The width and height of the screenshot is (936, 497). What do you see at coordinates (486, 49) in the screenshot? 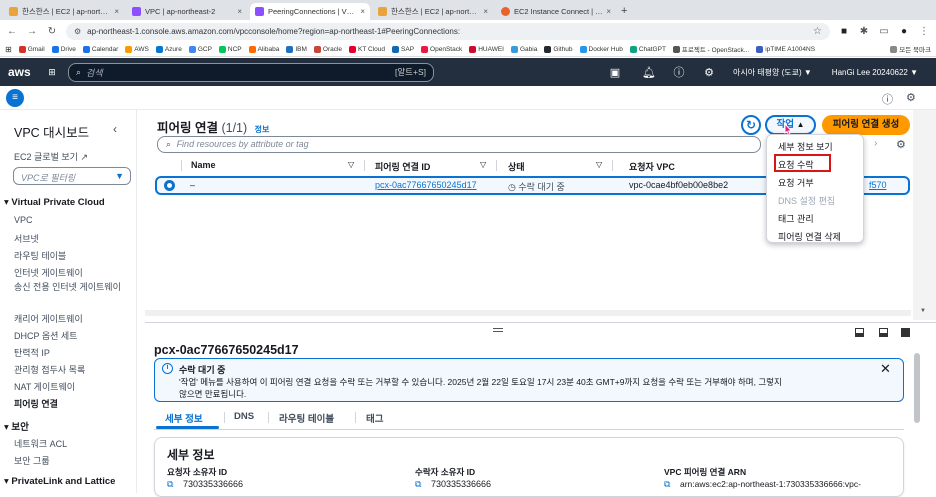
I see `bookmark: HUAWEI` at bounding box center [486, 49].